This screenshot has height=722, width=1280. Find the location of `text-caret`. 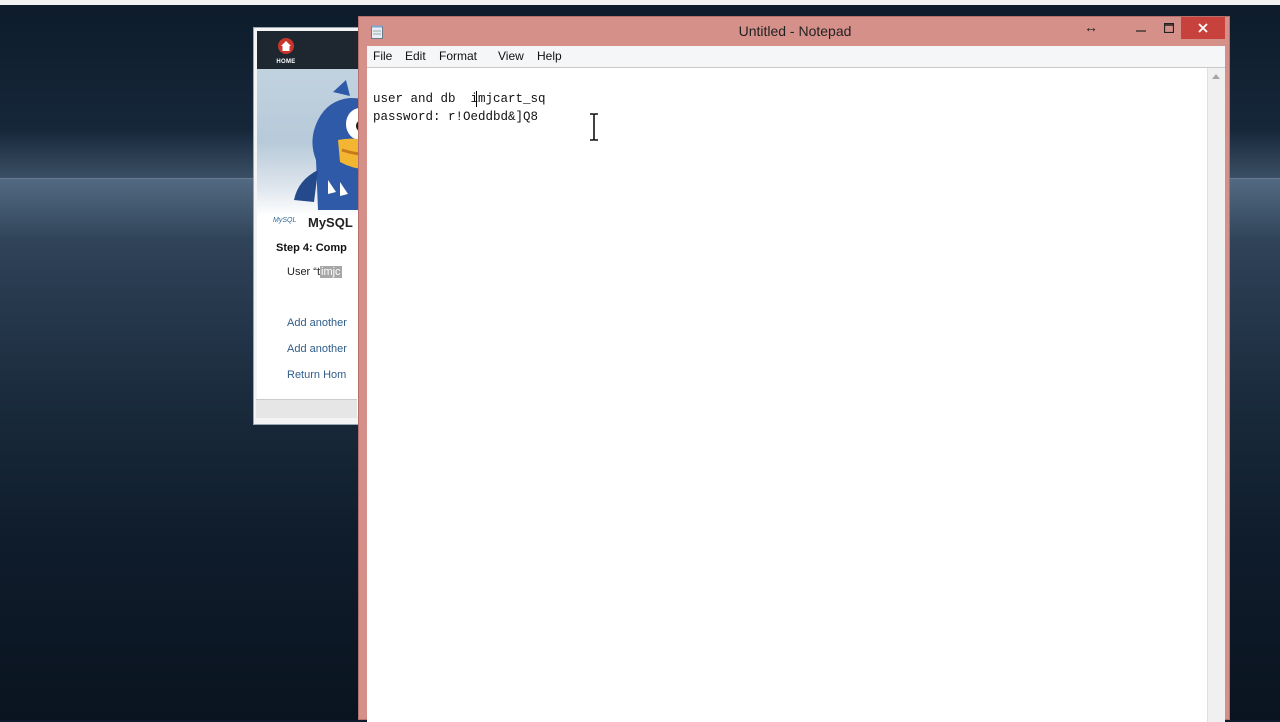

text-caret is located at coordinates (476, 99).